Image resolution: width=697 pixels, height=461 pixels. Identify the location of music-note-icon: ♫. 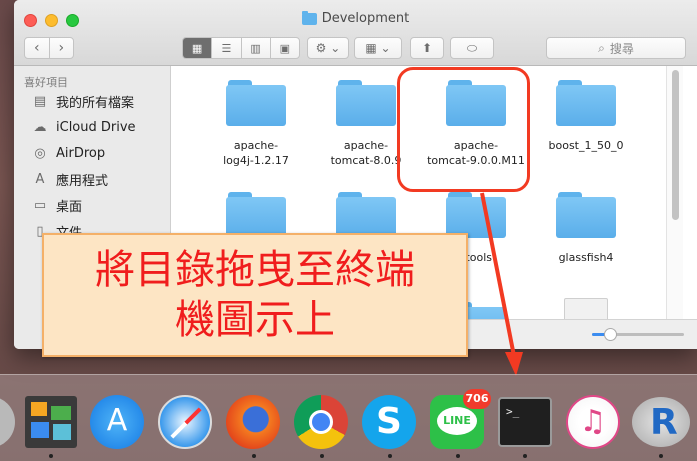
(593, 422).